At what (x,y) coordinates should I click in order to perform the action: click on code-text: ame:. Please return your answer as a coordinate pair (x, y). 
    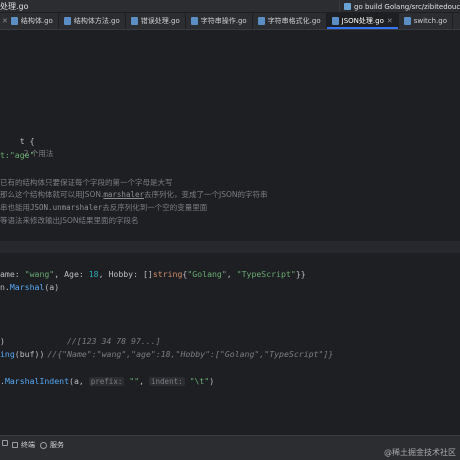
    Looking at the image, I should click on (12, 274).